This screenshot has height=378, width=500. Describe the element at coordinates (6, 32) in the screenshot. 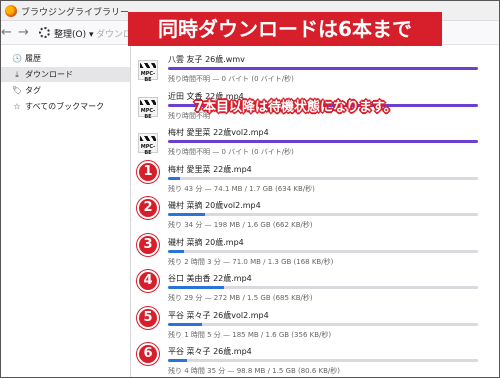

I see `back-arrow-icon: ←` at that location.